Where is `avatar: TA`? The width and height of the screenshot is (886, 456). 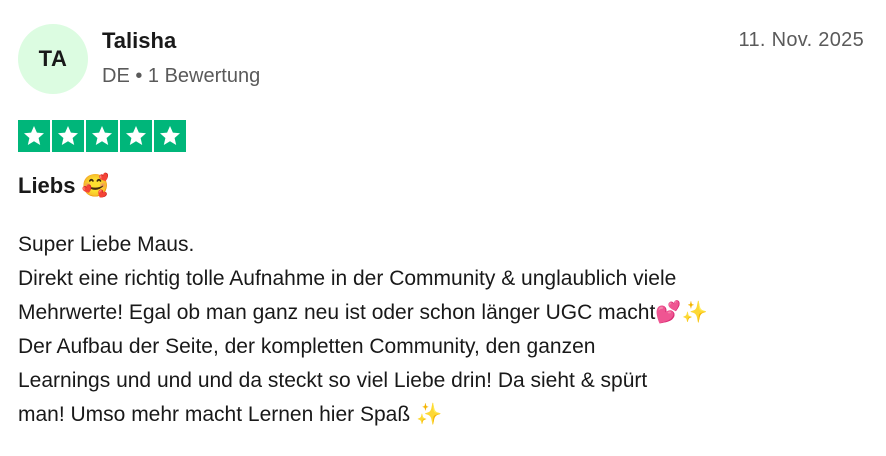 avatar: TA is located at coordinates (53, 59).